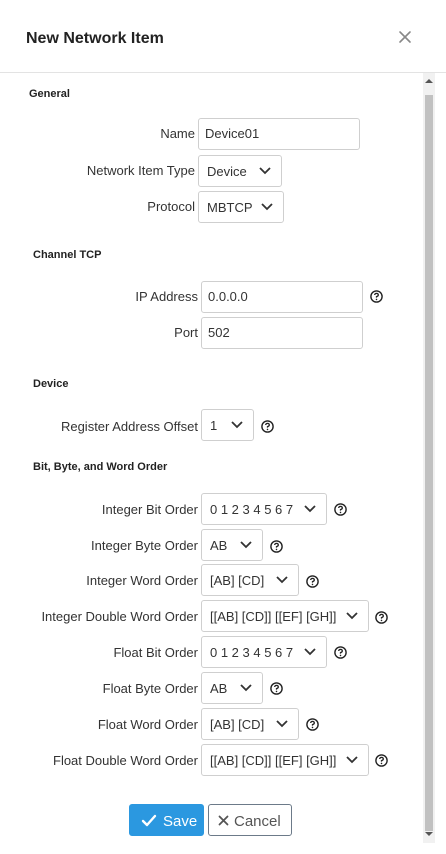 Image resolution: width=446 pixels, height=854 pixels. I want to click on name-field: Device01, so click(279, 134).